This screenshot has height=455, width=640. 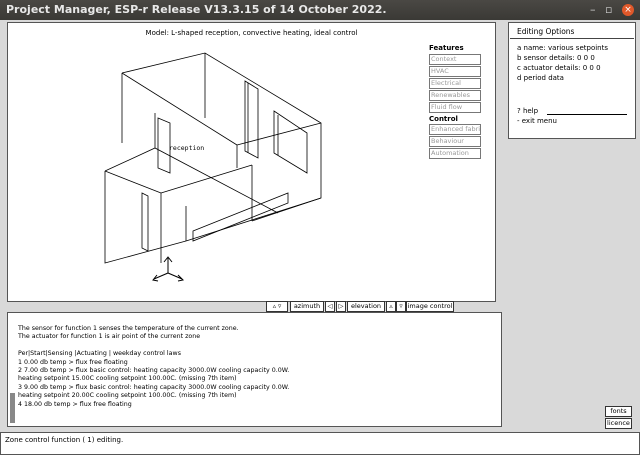 What do you see at coordinates (12, 408) in the screenshot?
I see `text-scrollbar` at bounding box center [12, 408].